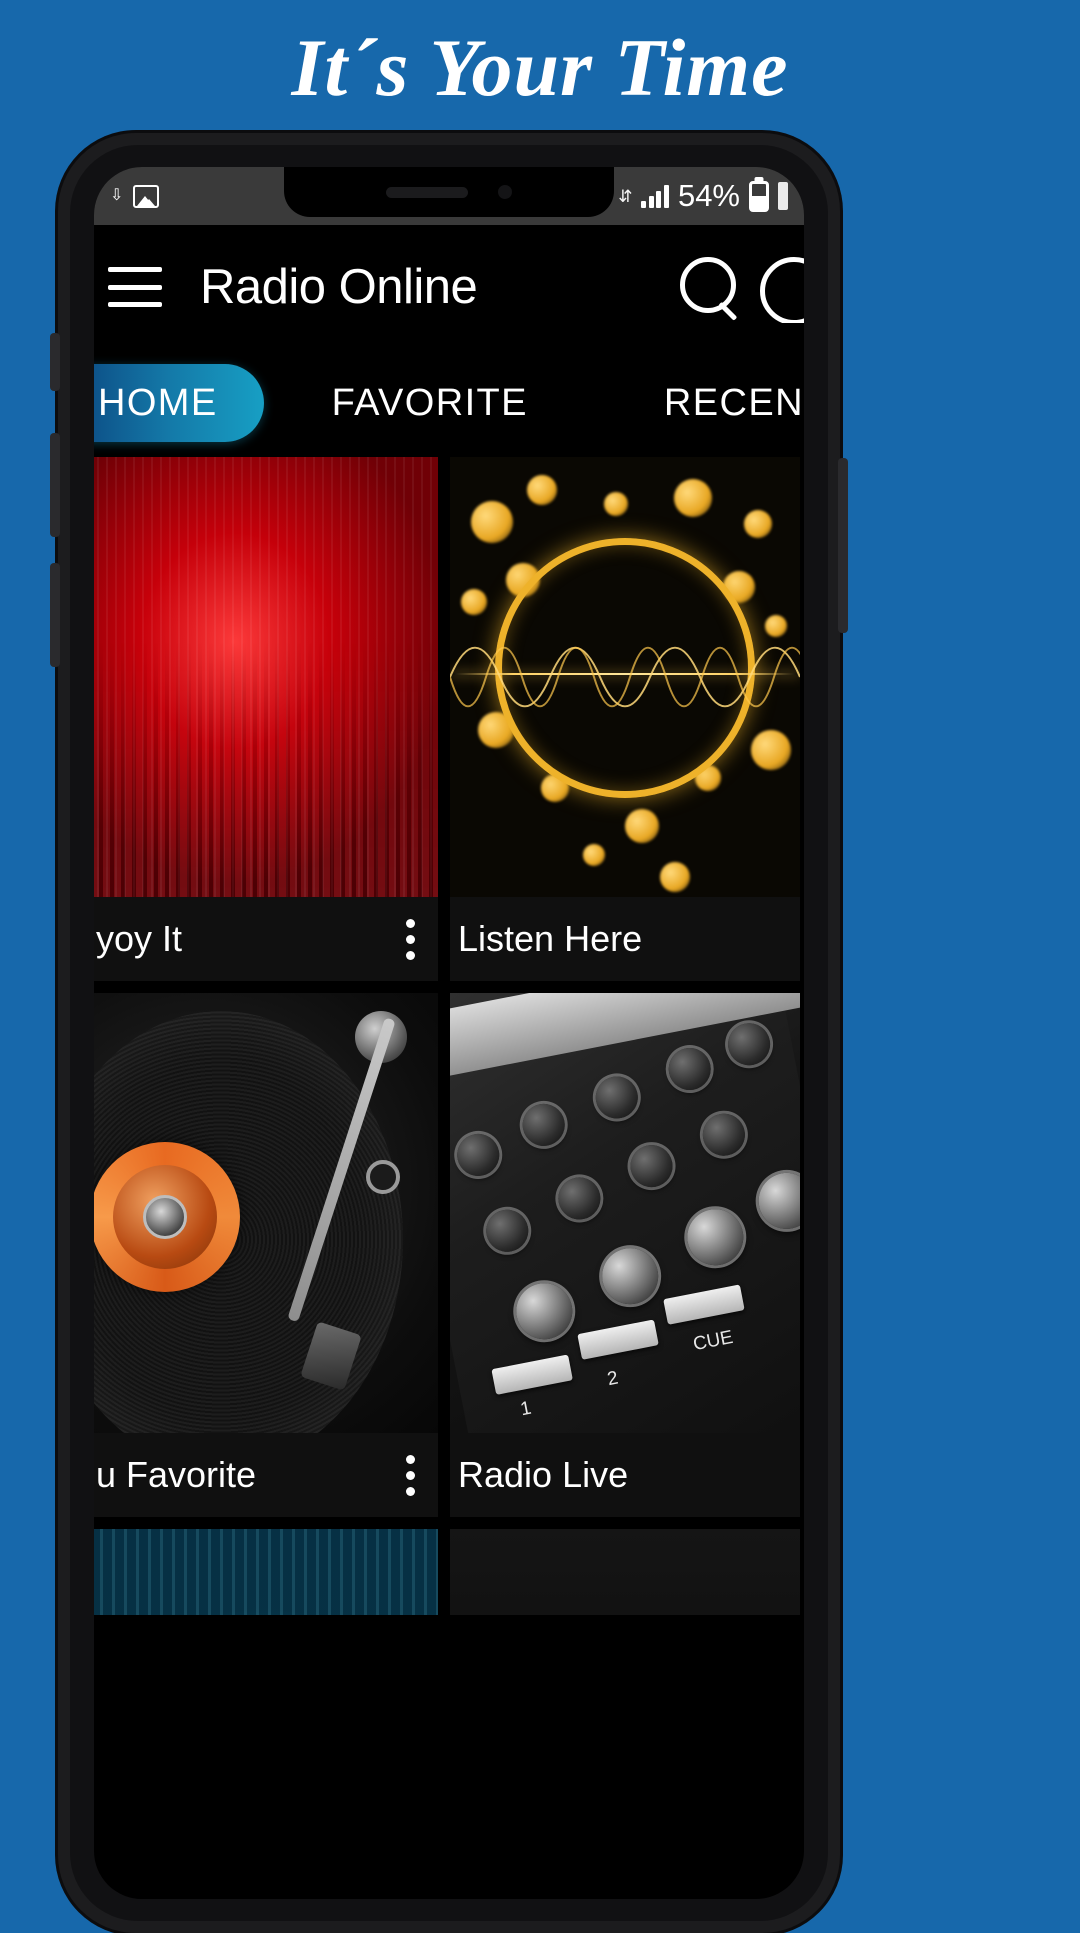 This screenshot has height=1933, width=1080. What do you see at coordinates (543, 1474) in the screenshot?
I see `station-title: Radio Live` at bounding box center [543, 1474].